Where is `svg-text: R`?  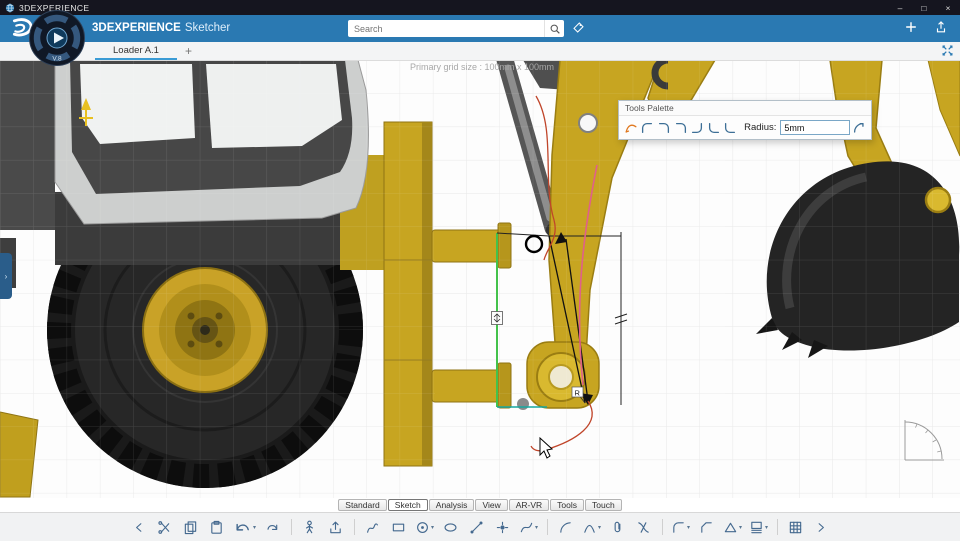
svg-text: R is located at coordinates (578, 393).